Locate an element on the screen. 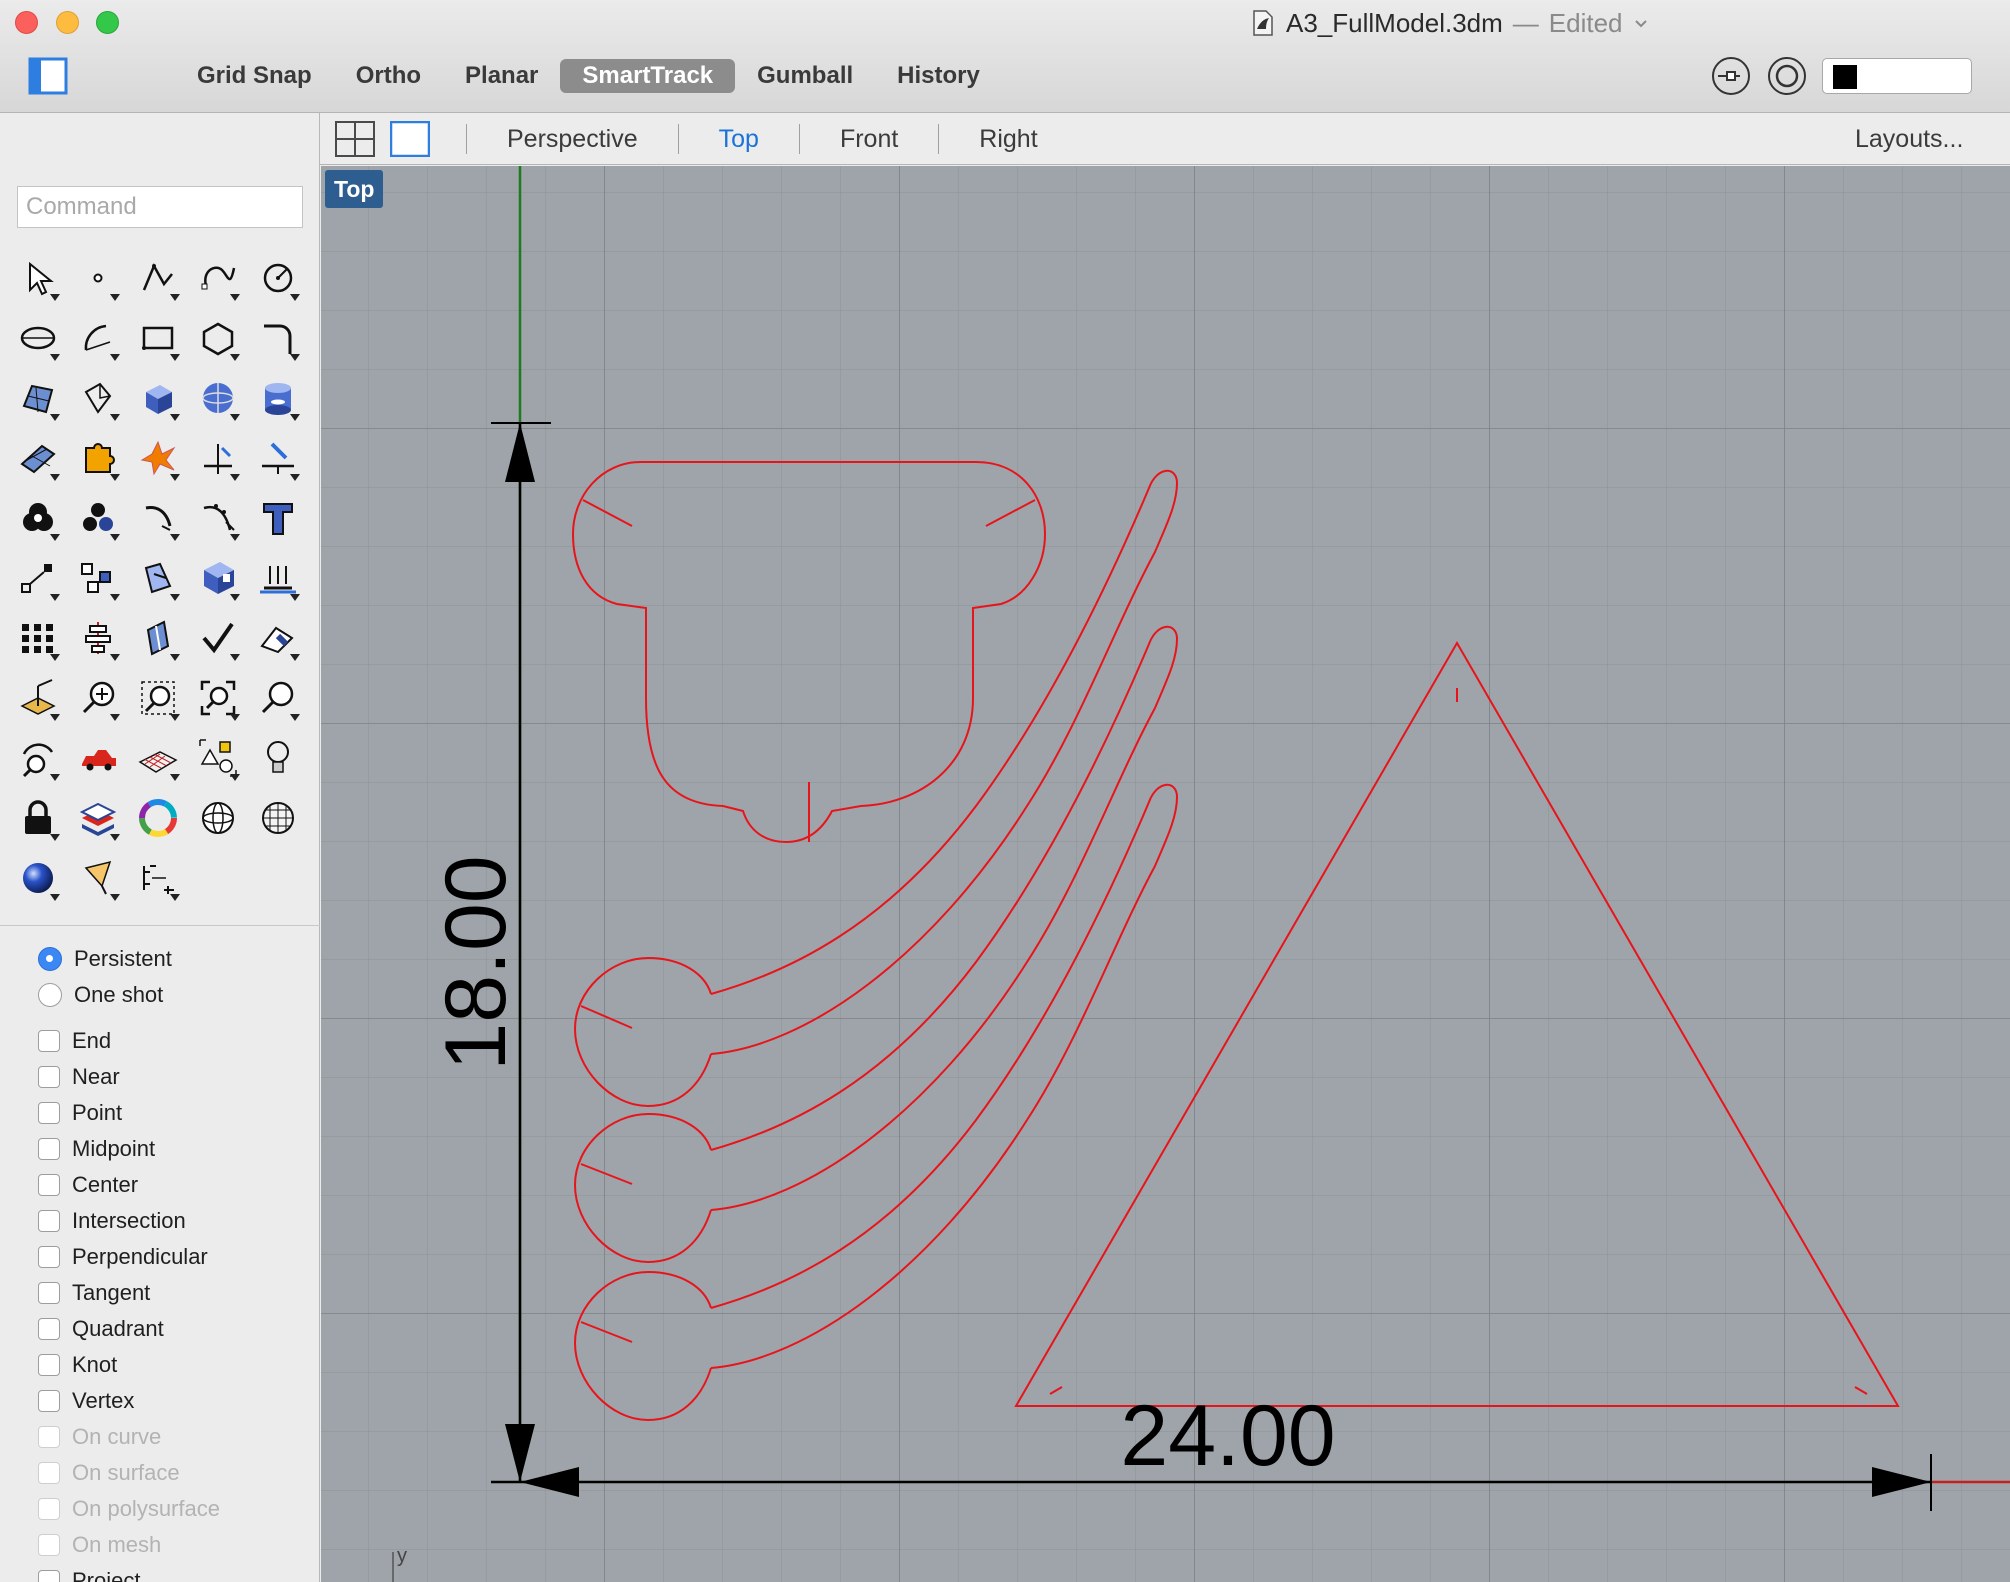 The width and height of the screenshot is (2010, 1582). horizontal-dimension-text: 24.00 is located at coordinates (1227, 1436).